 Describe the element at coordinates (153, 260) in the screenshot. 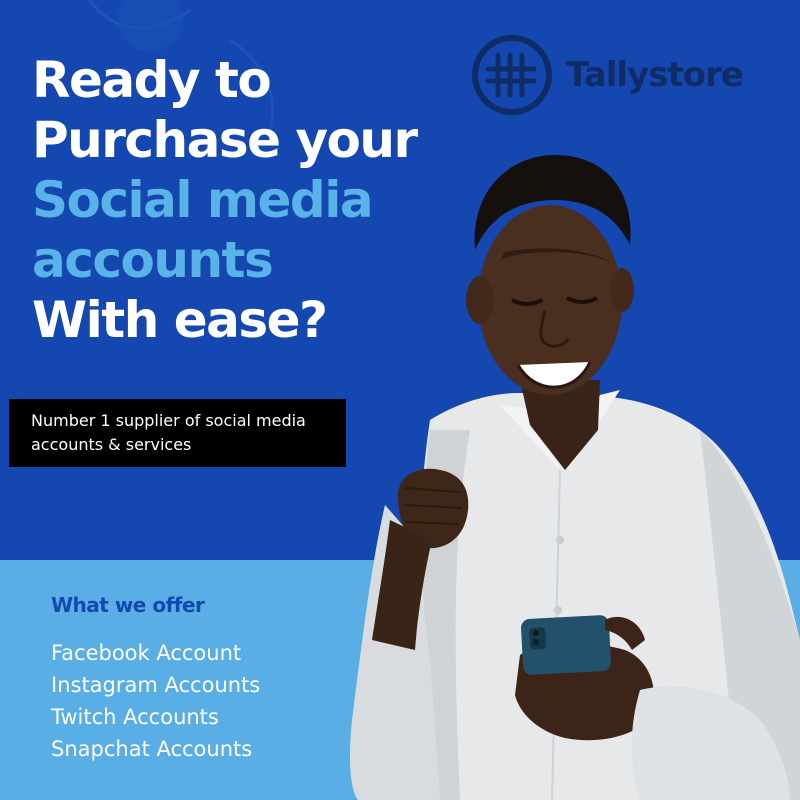

I see `headline-line-4: accounts` at that location.